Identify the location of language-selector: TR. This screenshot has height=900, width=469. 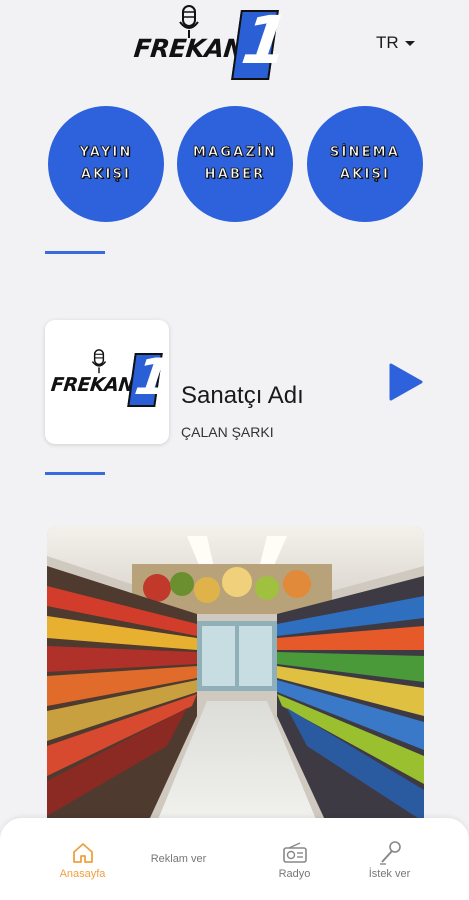
(395, 43).